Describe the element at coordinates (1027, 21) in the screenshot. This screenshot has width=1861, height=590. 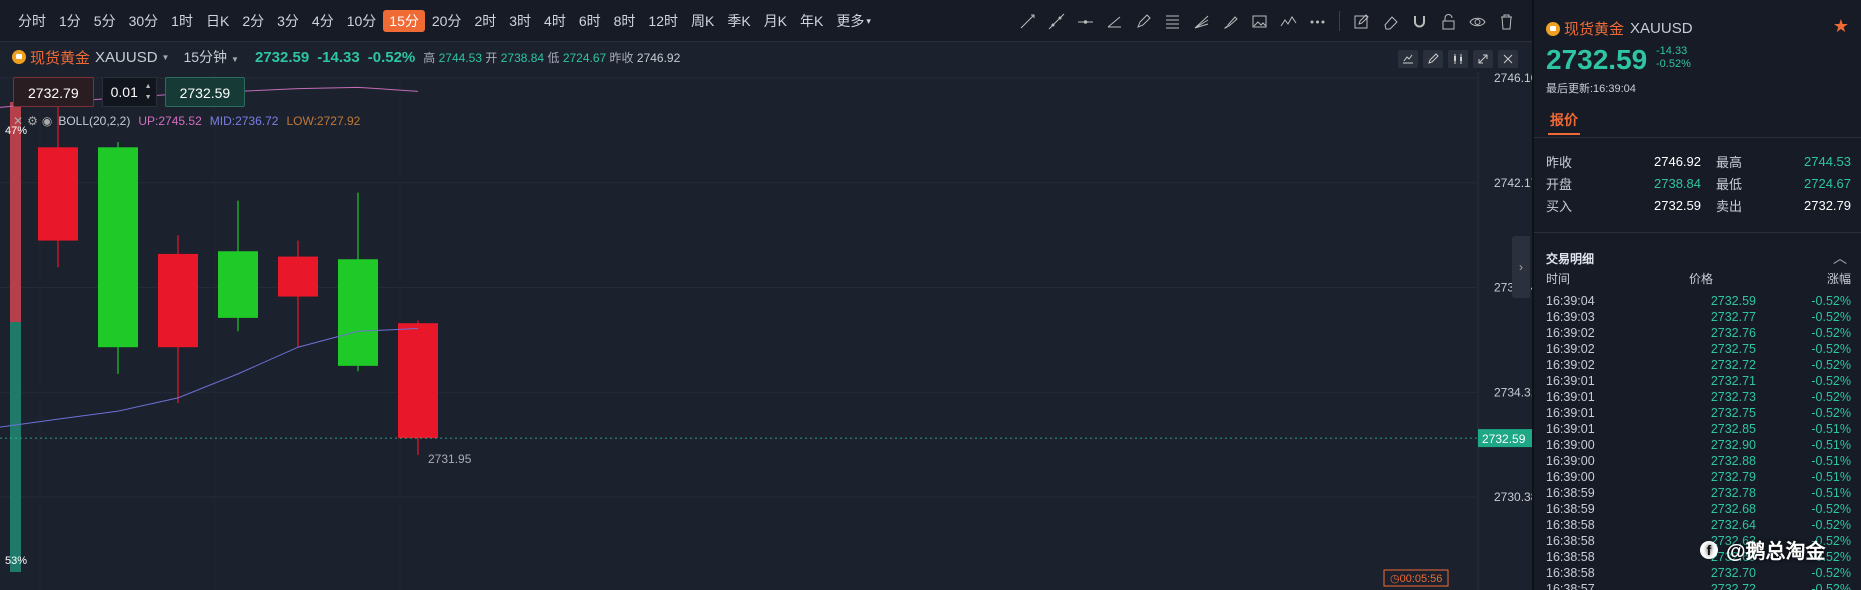
I see `ray-icon` at that location.